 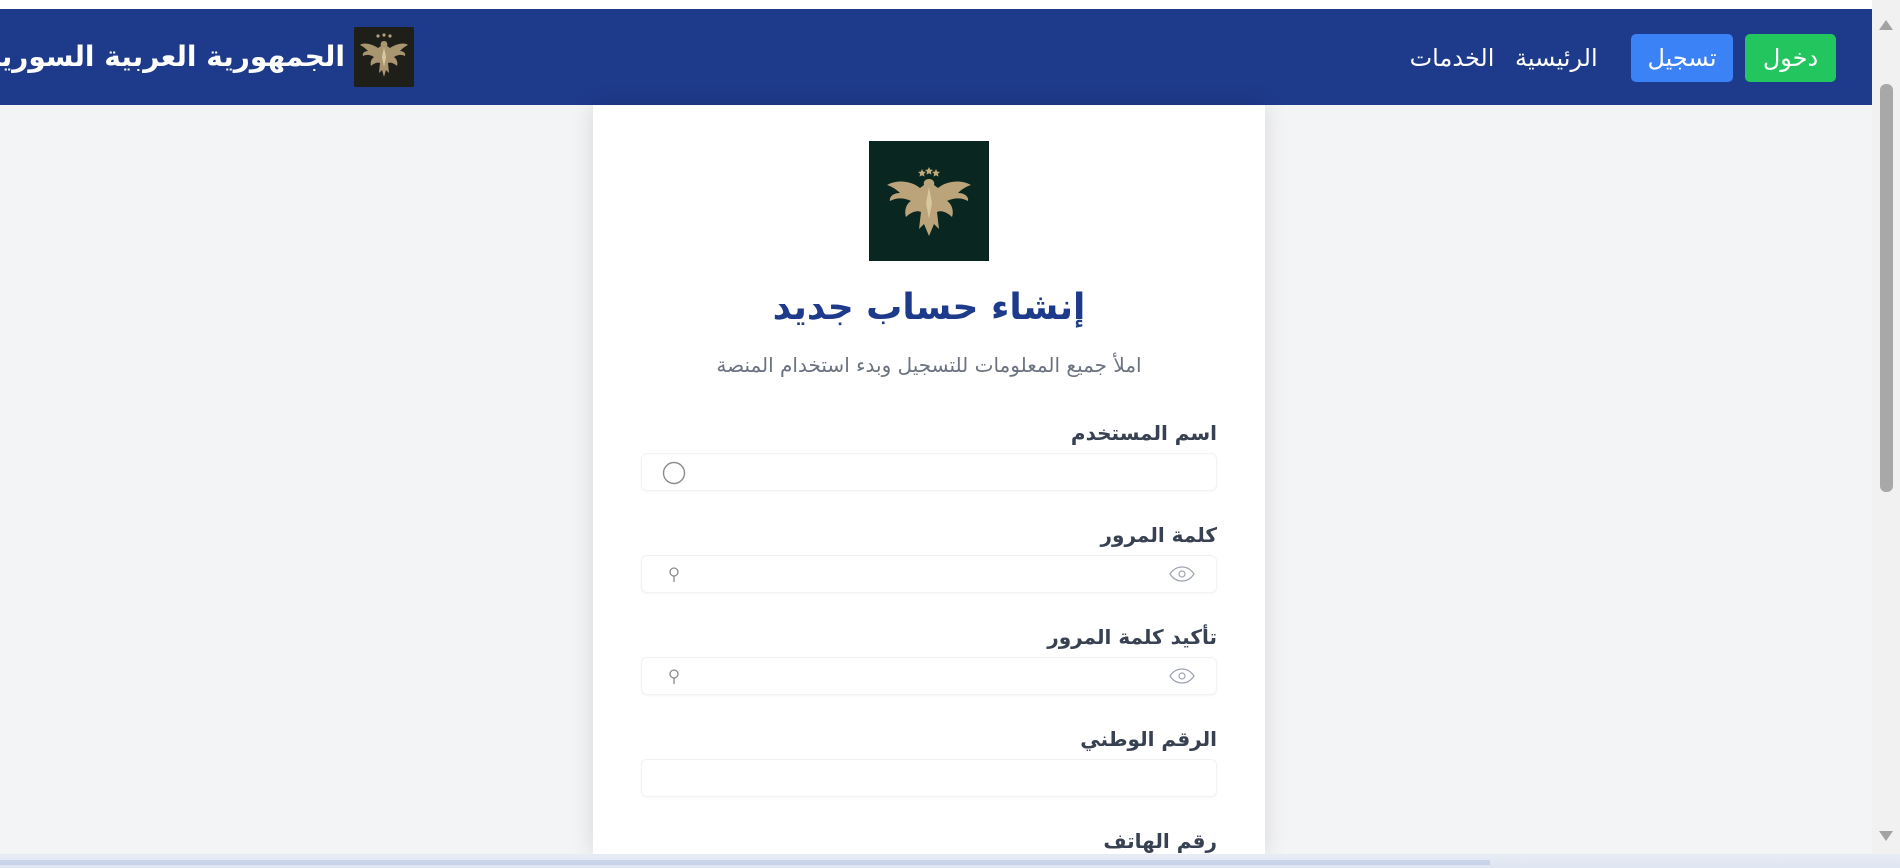 What do you see at coordinates (929, 778) in the screenshot?
I see `national-id-input` at bounding box center [929, 778].